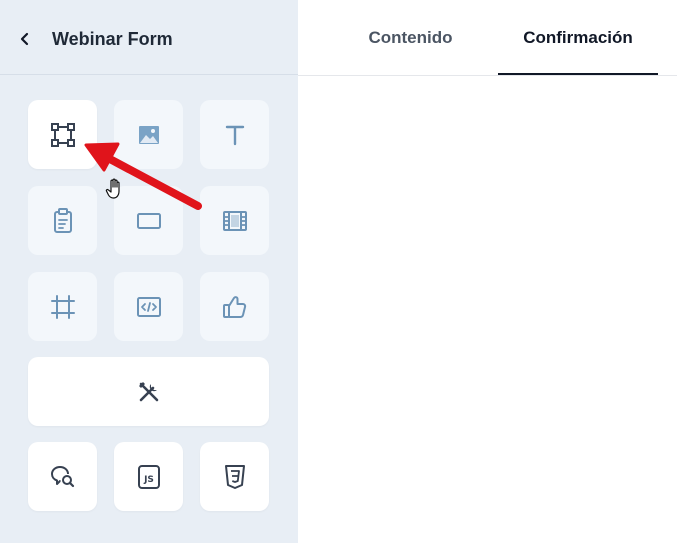 The width and height of the screenshot is (677, 543). I want to click on widget-text, so click(234, 134).